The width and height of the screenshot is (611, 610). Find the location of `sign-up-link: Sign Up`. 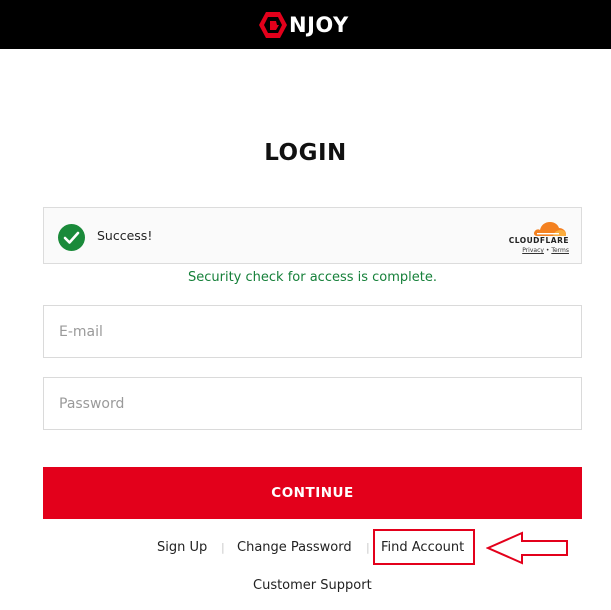

sign-up-link: Sign Up is located at coordinates (182, 547).